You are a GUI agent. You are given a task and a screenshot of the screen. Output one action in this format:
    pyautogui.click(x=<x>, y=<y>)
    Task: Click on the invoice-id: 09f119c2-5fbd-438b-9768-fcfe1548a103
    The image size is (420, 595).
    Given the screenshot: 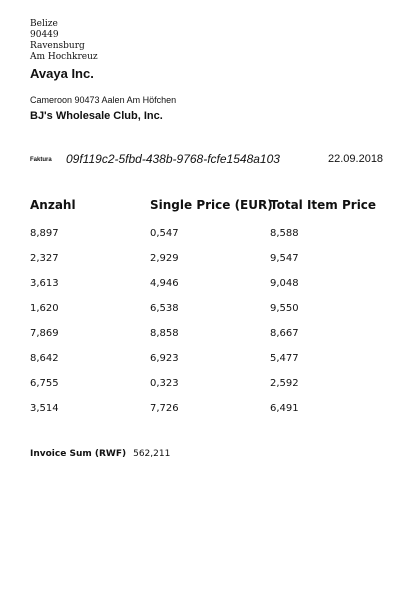 What is the action you would take?
    pyautogui.click(x=173, y=159)
    